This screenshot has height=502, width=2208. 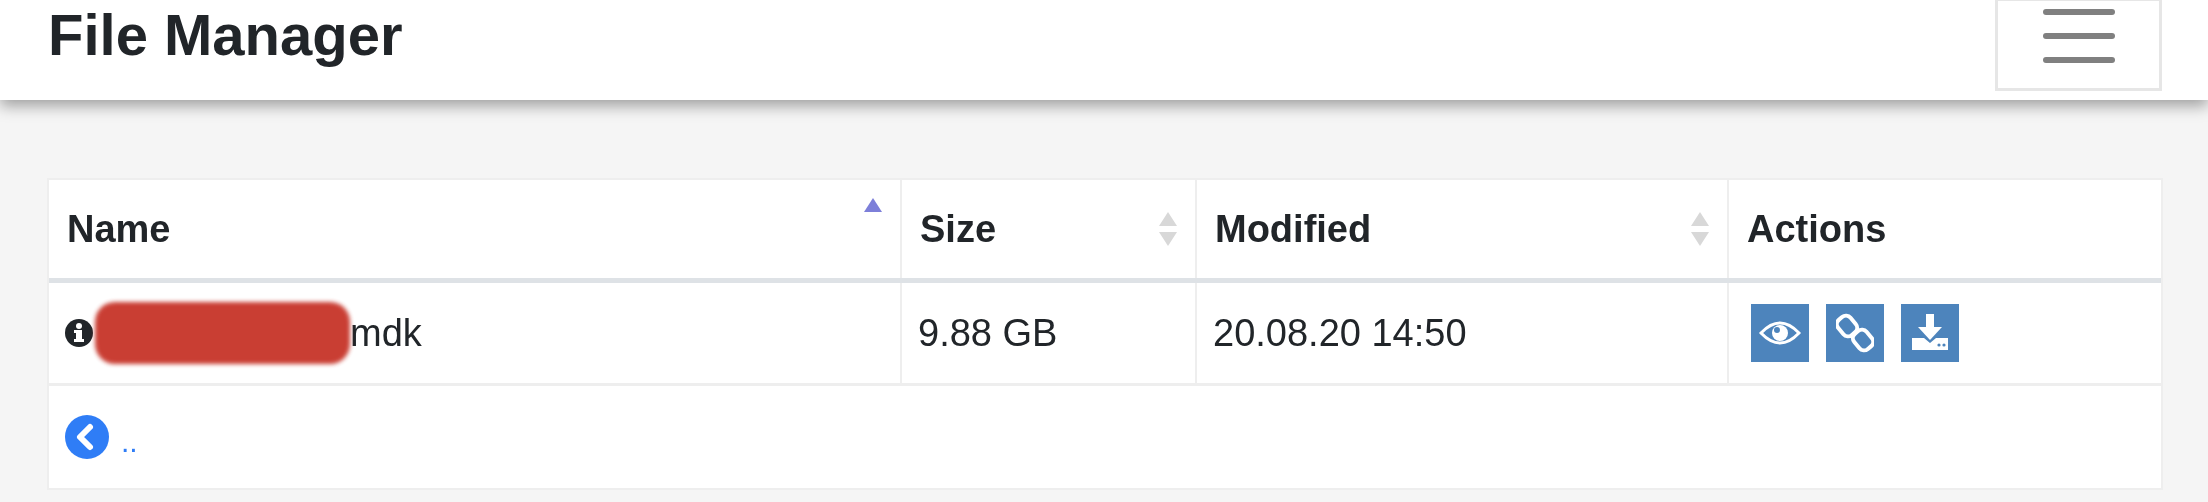 I want to click on view-button, so click(x=1780, y=333).